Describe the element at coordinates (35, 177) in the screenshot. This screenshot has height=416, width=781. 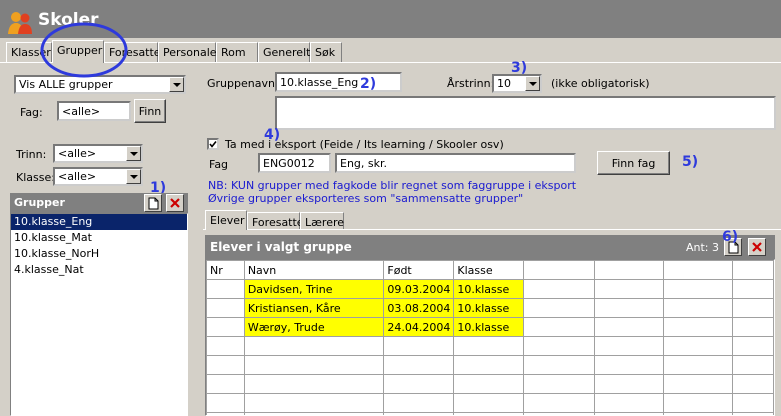
I see `klasse-label: Klasse:` at that location.